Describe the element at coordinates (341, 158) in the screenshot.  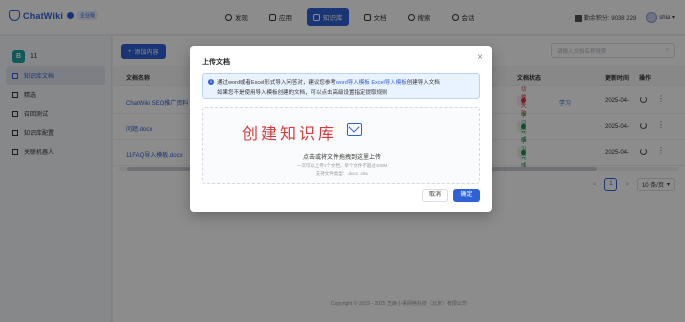
I see `dropzone-main-text: 点击或将文件拖拽到这里上传` at that location.